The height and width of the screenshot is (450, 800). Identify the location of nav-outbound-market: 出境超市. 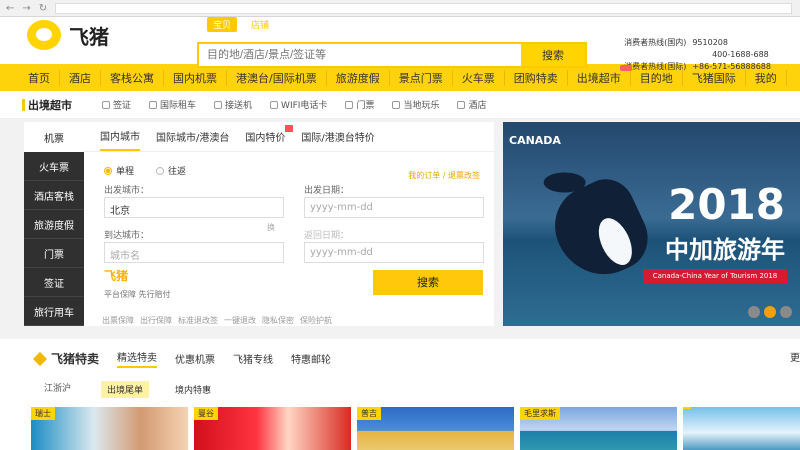
(600, 75).